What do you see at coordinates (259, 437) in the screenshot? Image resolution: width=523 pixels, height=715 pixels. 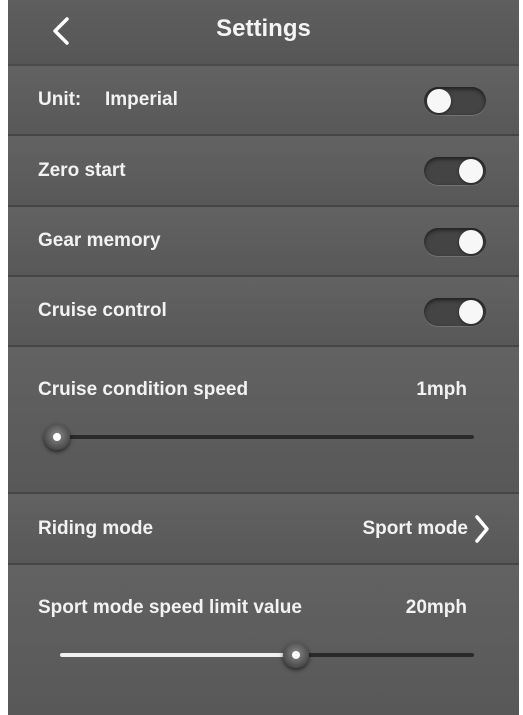 I see `cruise-speed-slider` at bounding box center [259, 437].